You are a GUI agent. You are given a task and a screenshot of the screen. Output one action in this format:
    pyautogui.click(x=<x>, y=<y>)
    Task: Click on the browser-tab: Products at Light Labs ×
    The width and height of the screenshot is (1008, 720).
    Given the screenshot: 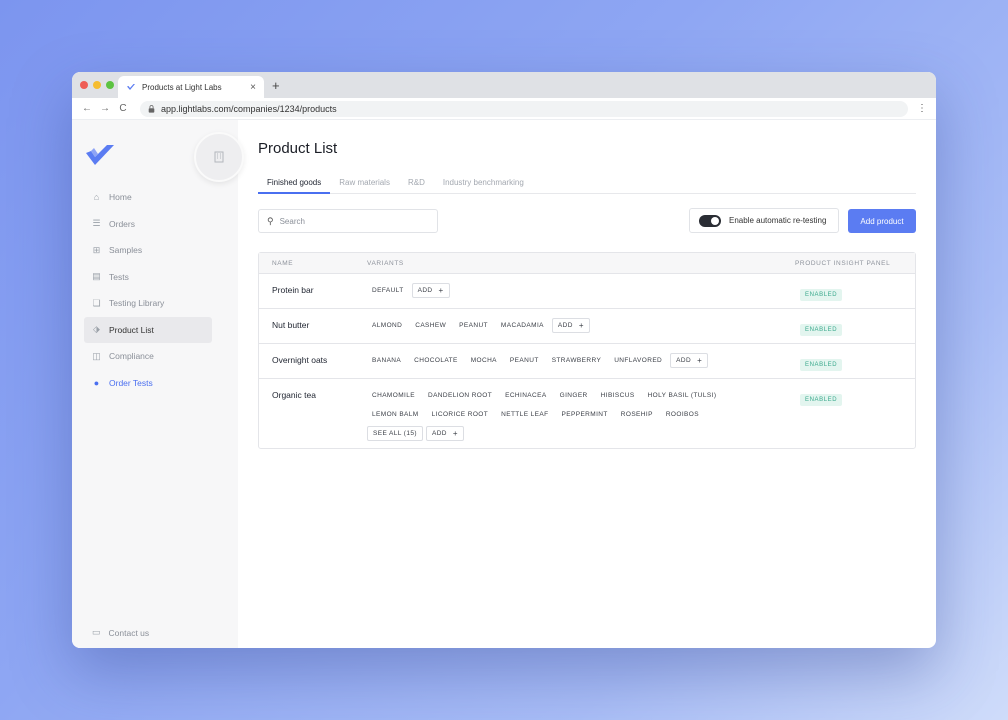 What is the action you would take?
    pyautogui.click(x=191, y=87)
    